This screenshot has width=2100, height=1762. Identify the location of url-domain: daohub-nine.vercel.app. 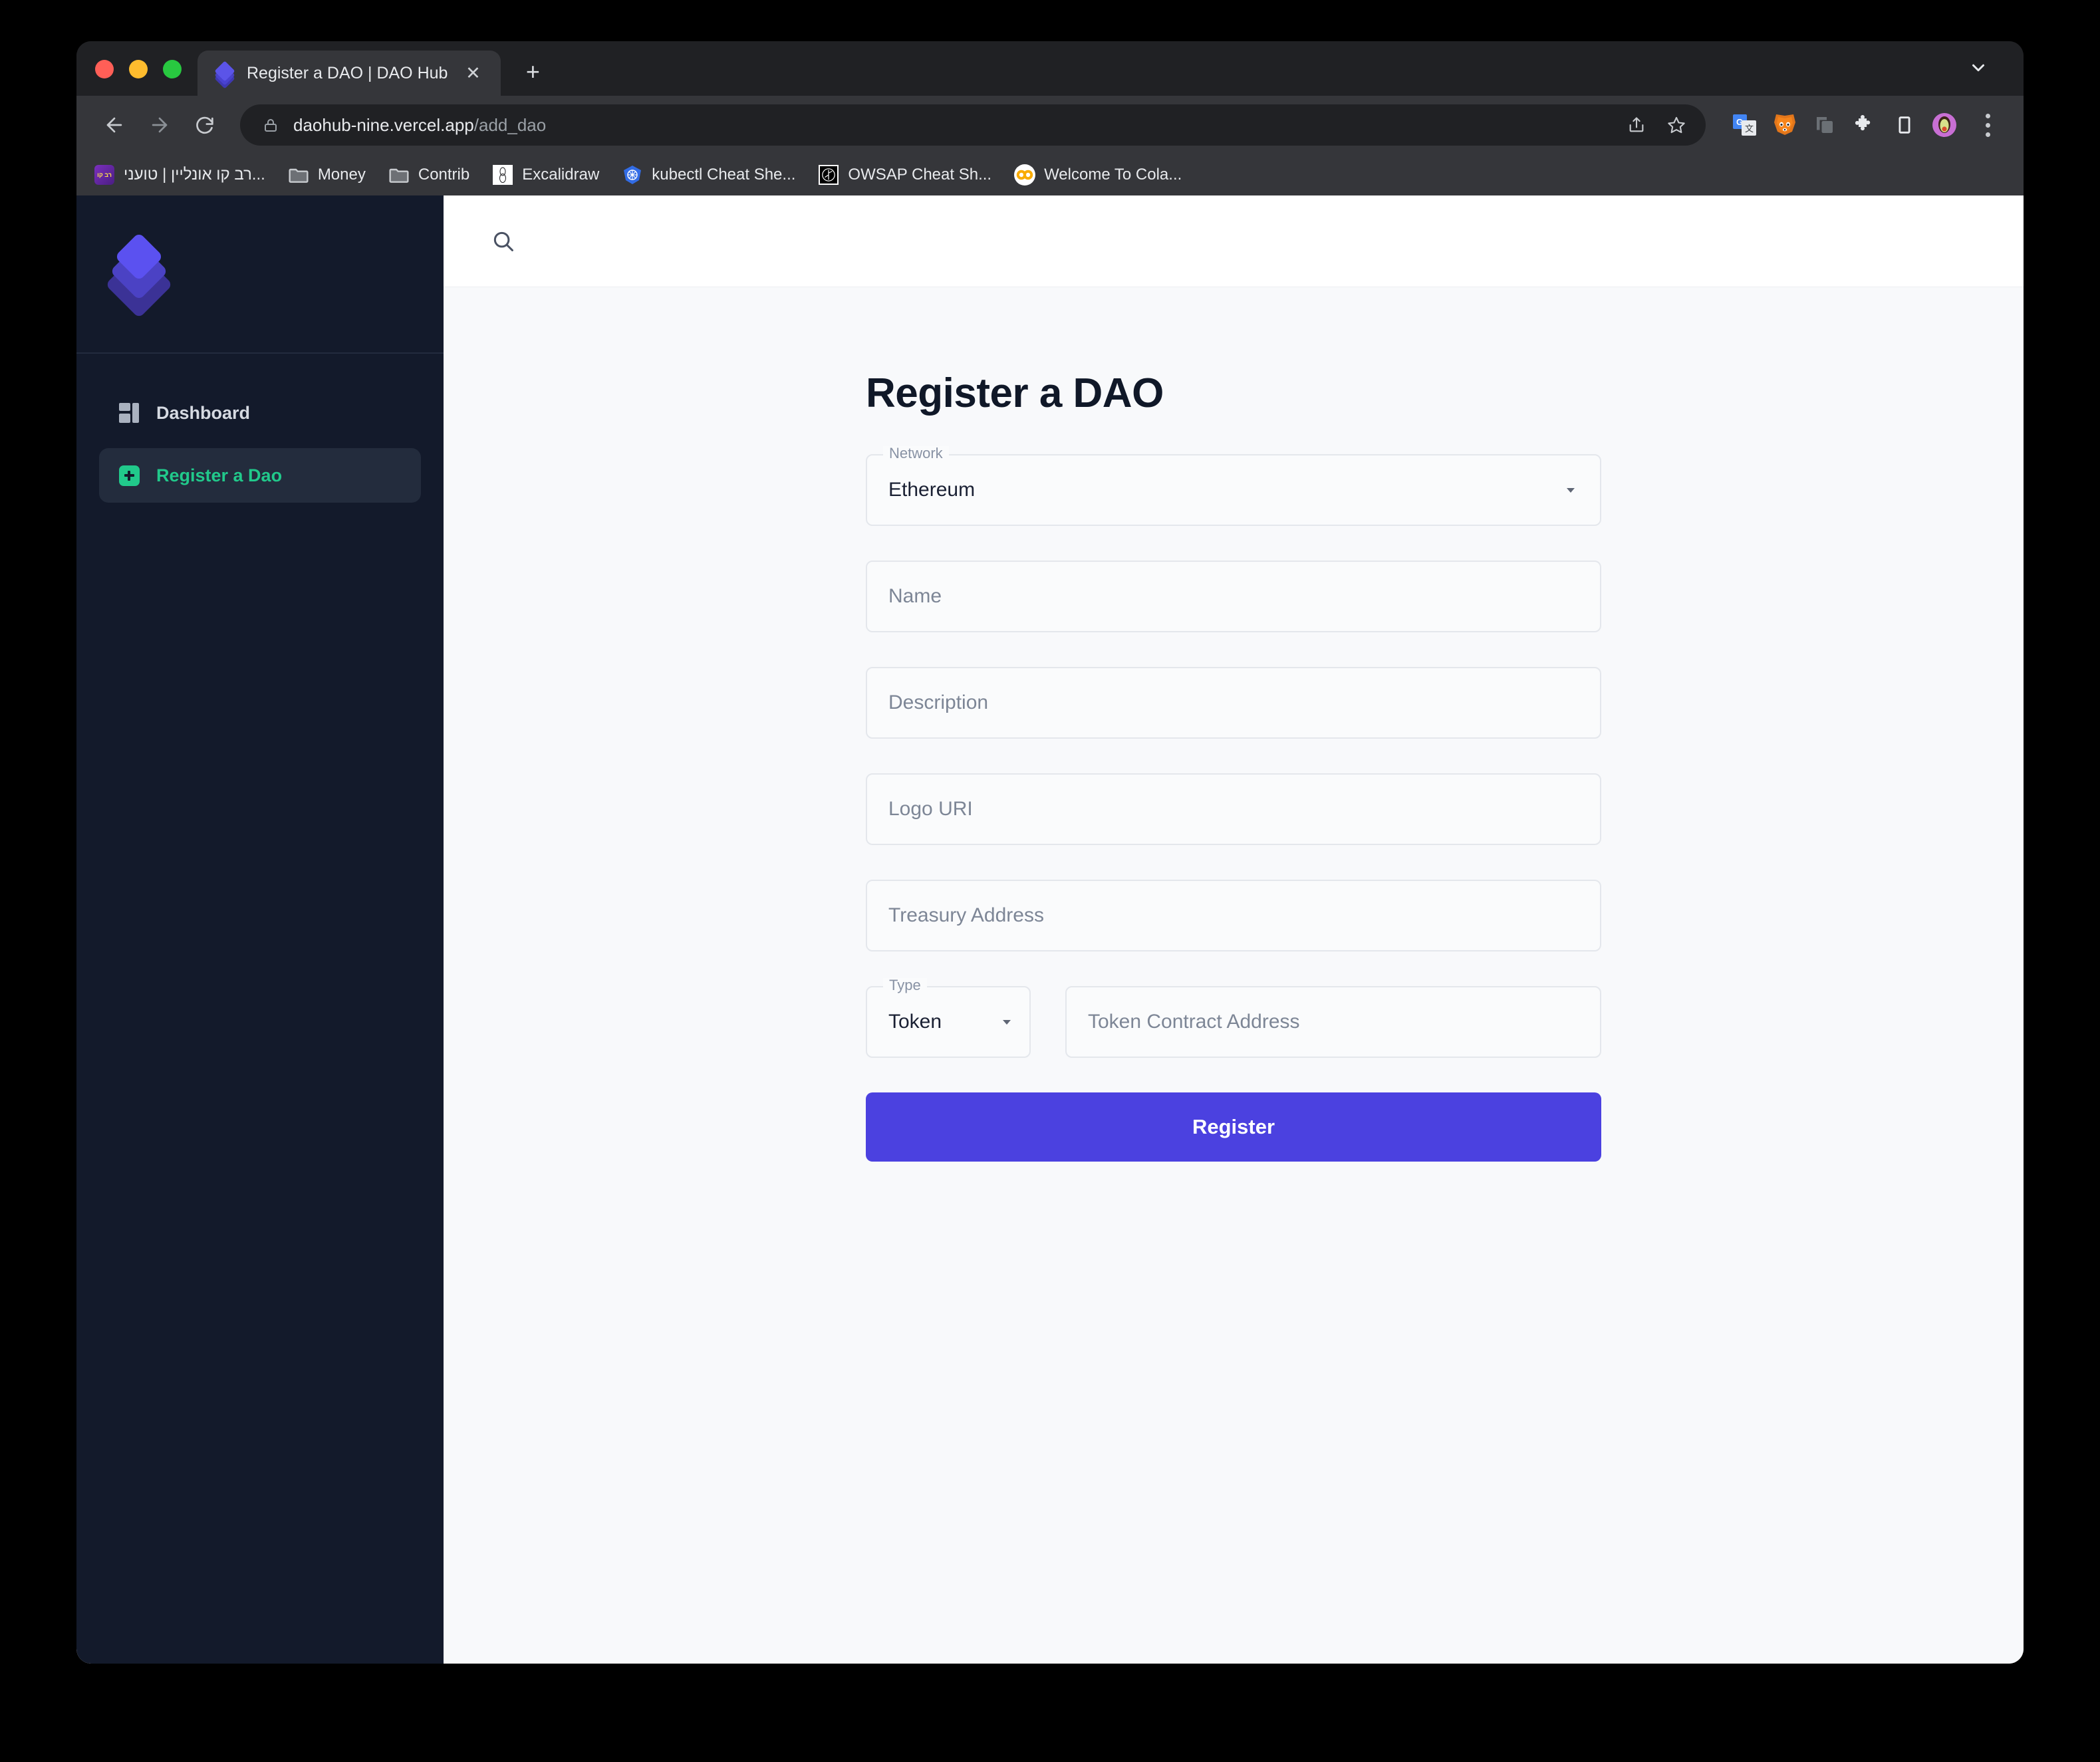
(383, 125).